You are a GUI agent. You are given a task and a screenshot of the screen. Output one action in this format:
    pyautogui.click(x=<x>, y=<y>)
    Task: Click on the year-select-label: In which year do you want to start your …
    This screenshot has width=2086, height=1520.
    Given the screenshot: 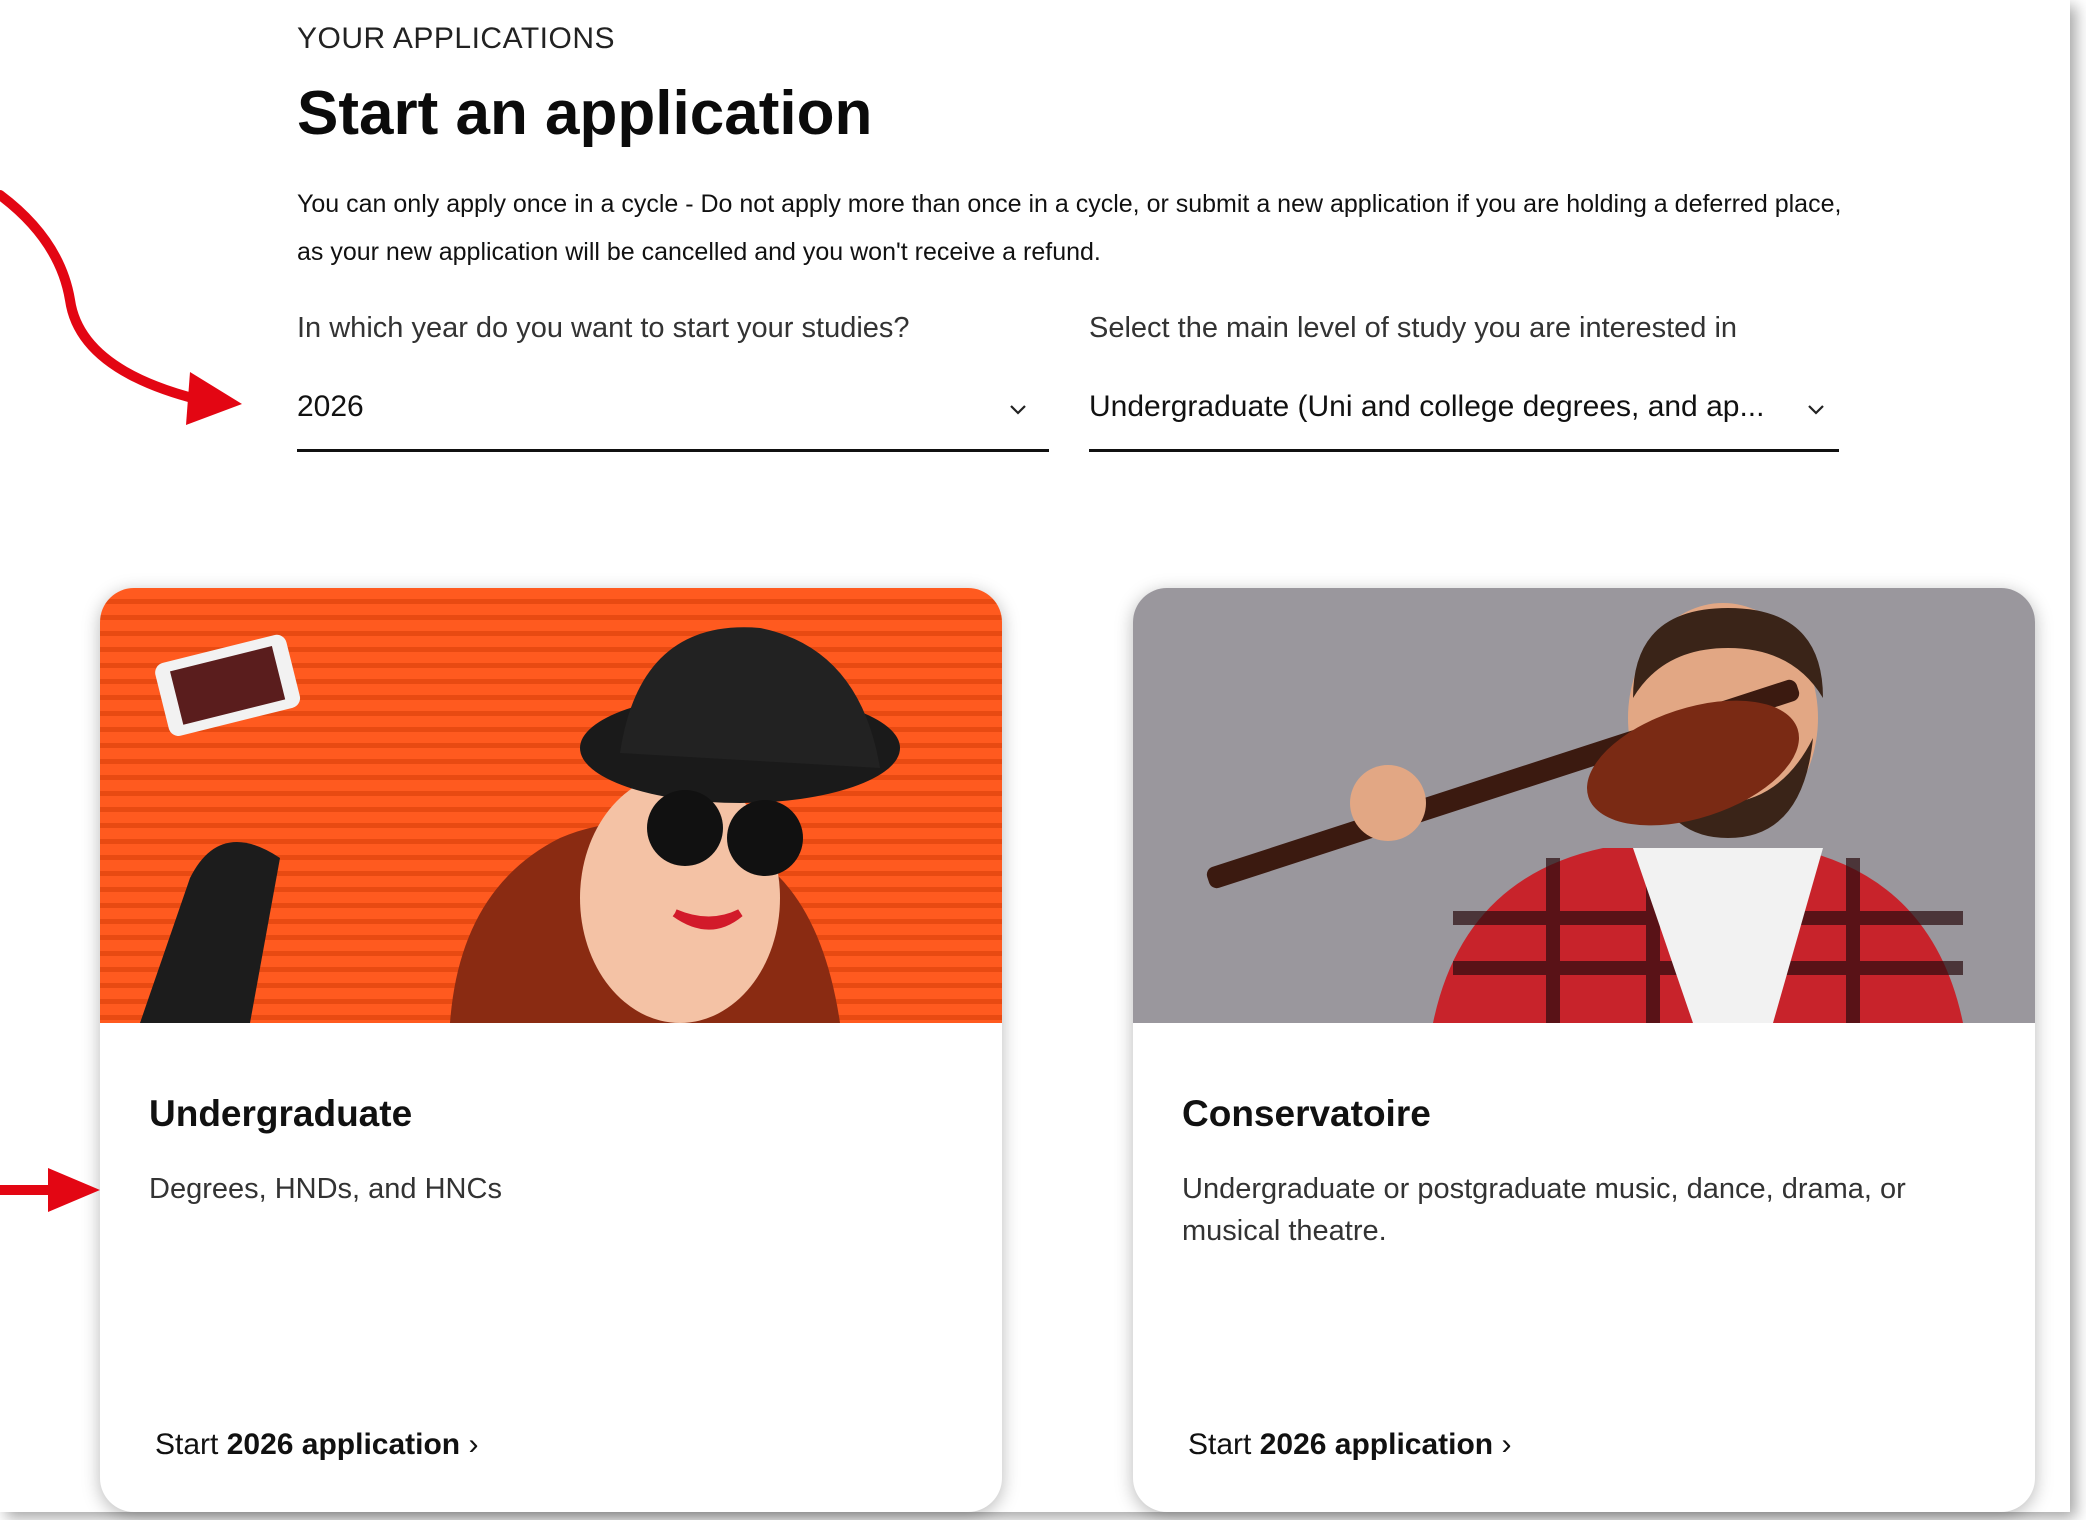 What is the action you would take?
    pyautogui.click(x=603, y=328)
    